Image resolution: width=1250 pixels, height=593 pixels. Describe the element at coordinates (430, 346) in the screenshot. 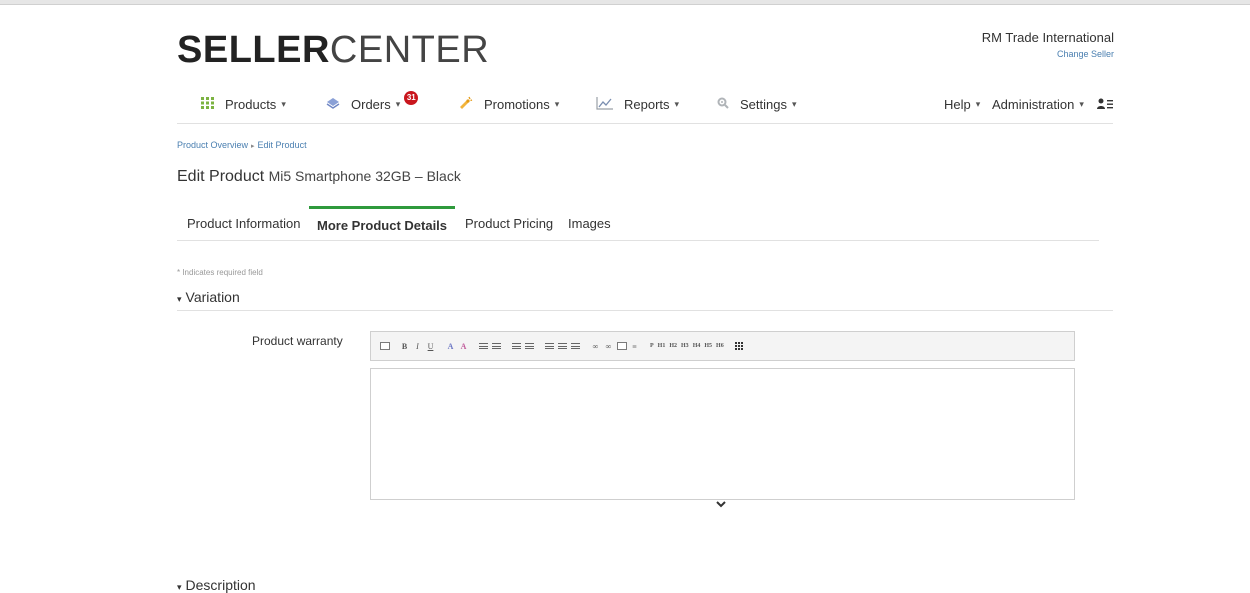

I see `underline-button: U` at that location.